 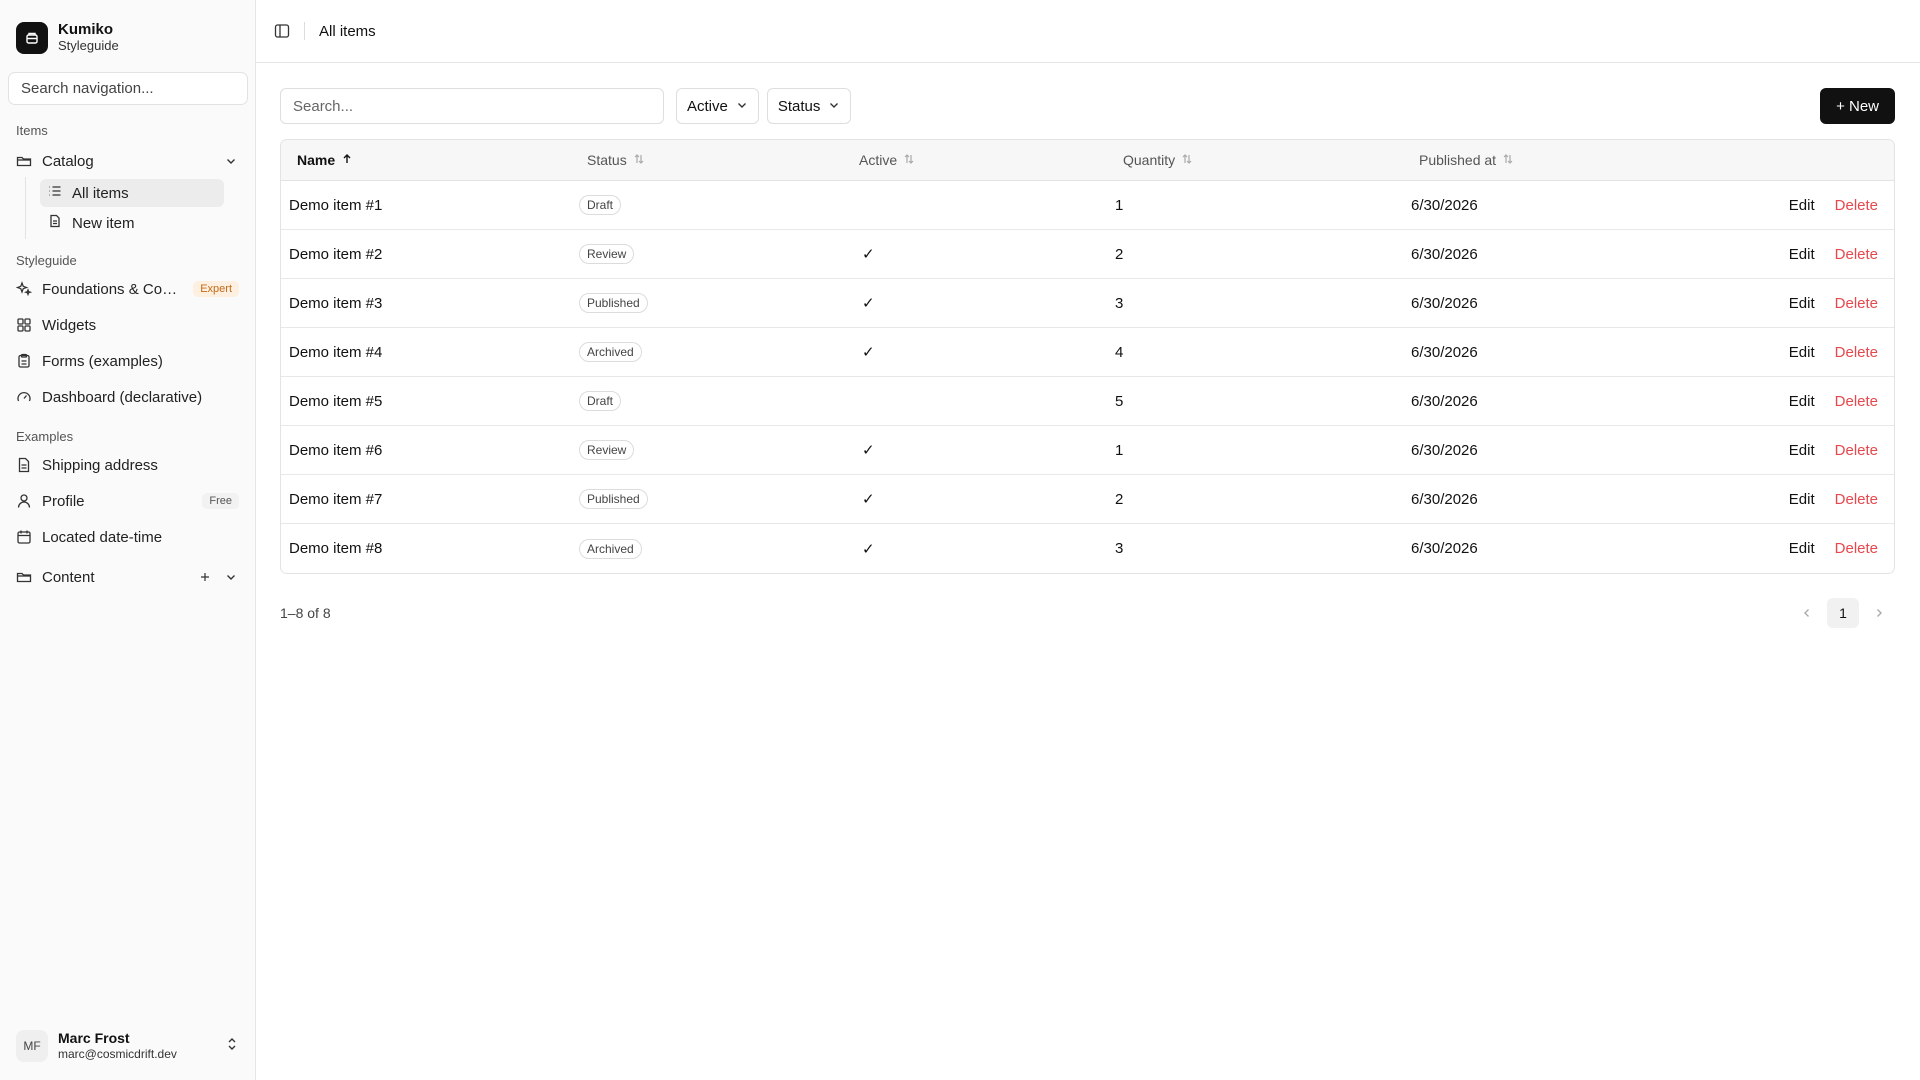 I want to click on chevron-left-icon, so click(x=1807, y=613).